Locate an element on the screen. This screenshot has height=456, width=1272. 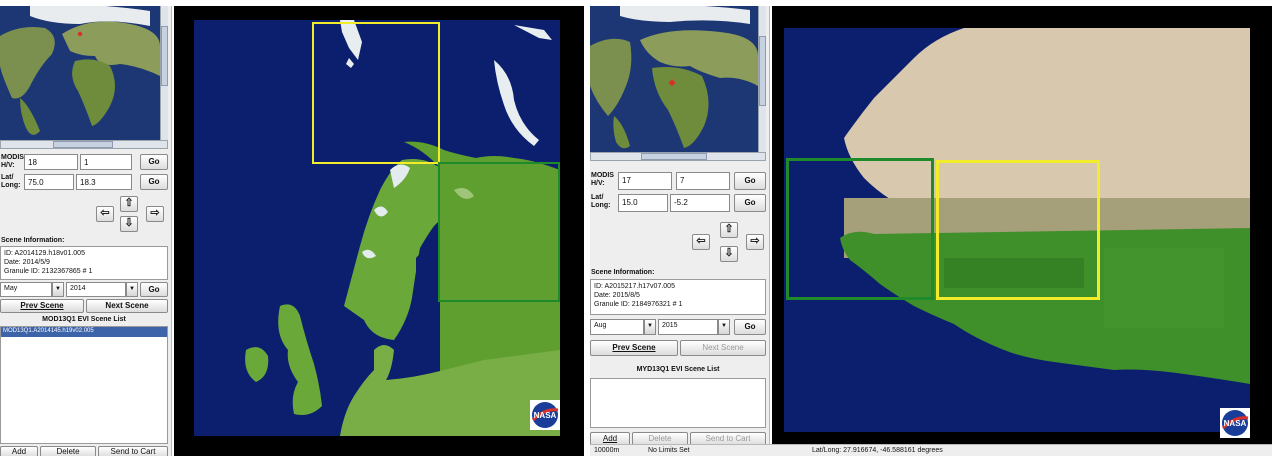
month-select: Aug is located at coordinates (617, 327).